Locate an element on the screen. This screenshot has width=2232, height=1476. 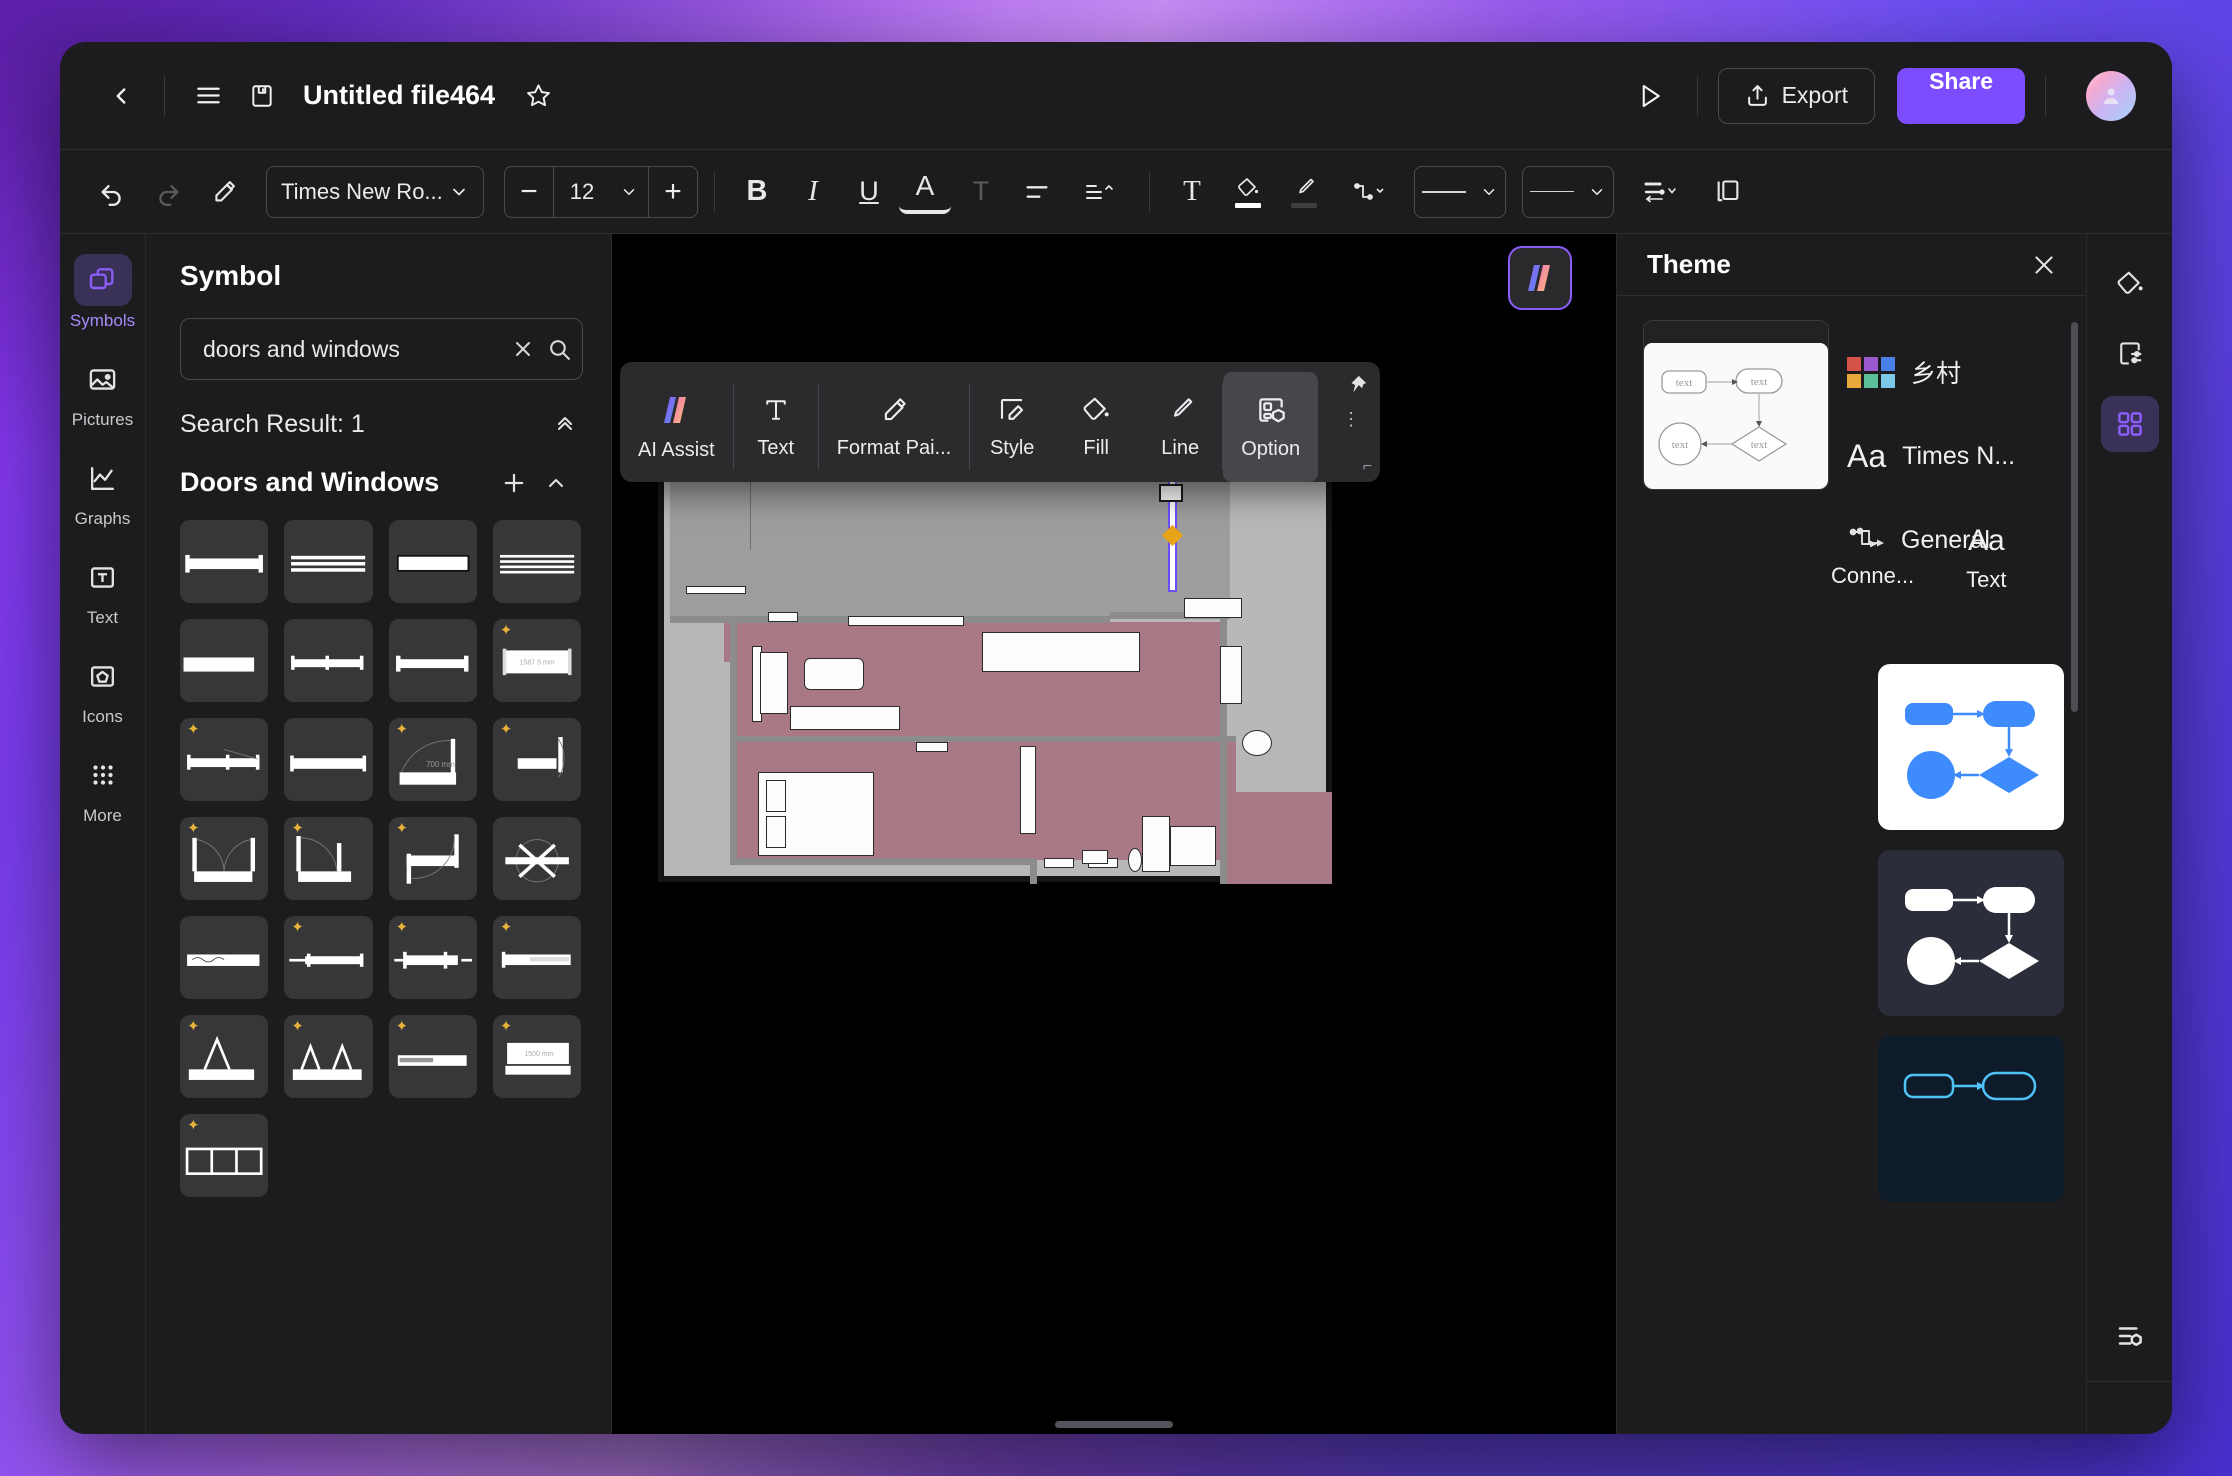
strikethrough-button: T is located at coordinates (981, 192).